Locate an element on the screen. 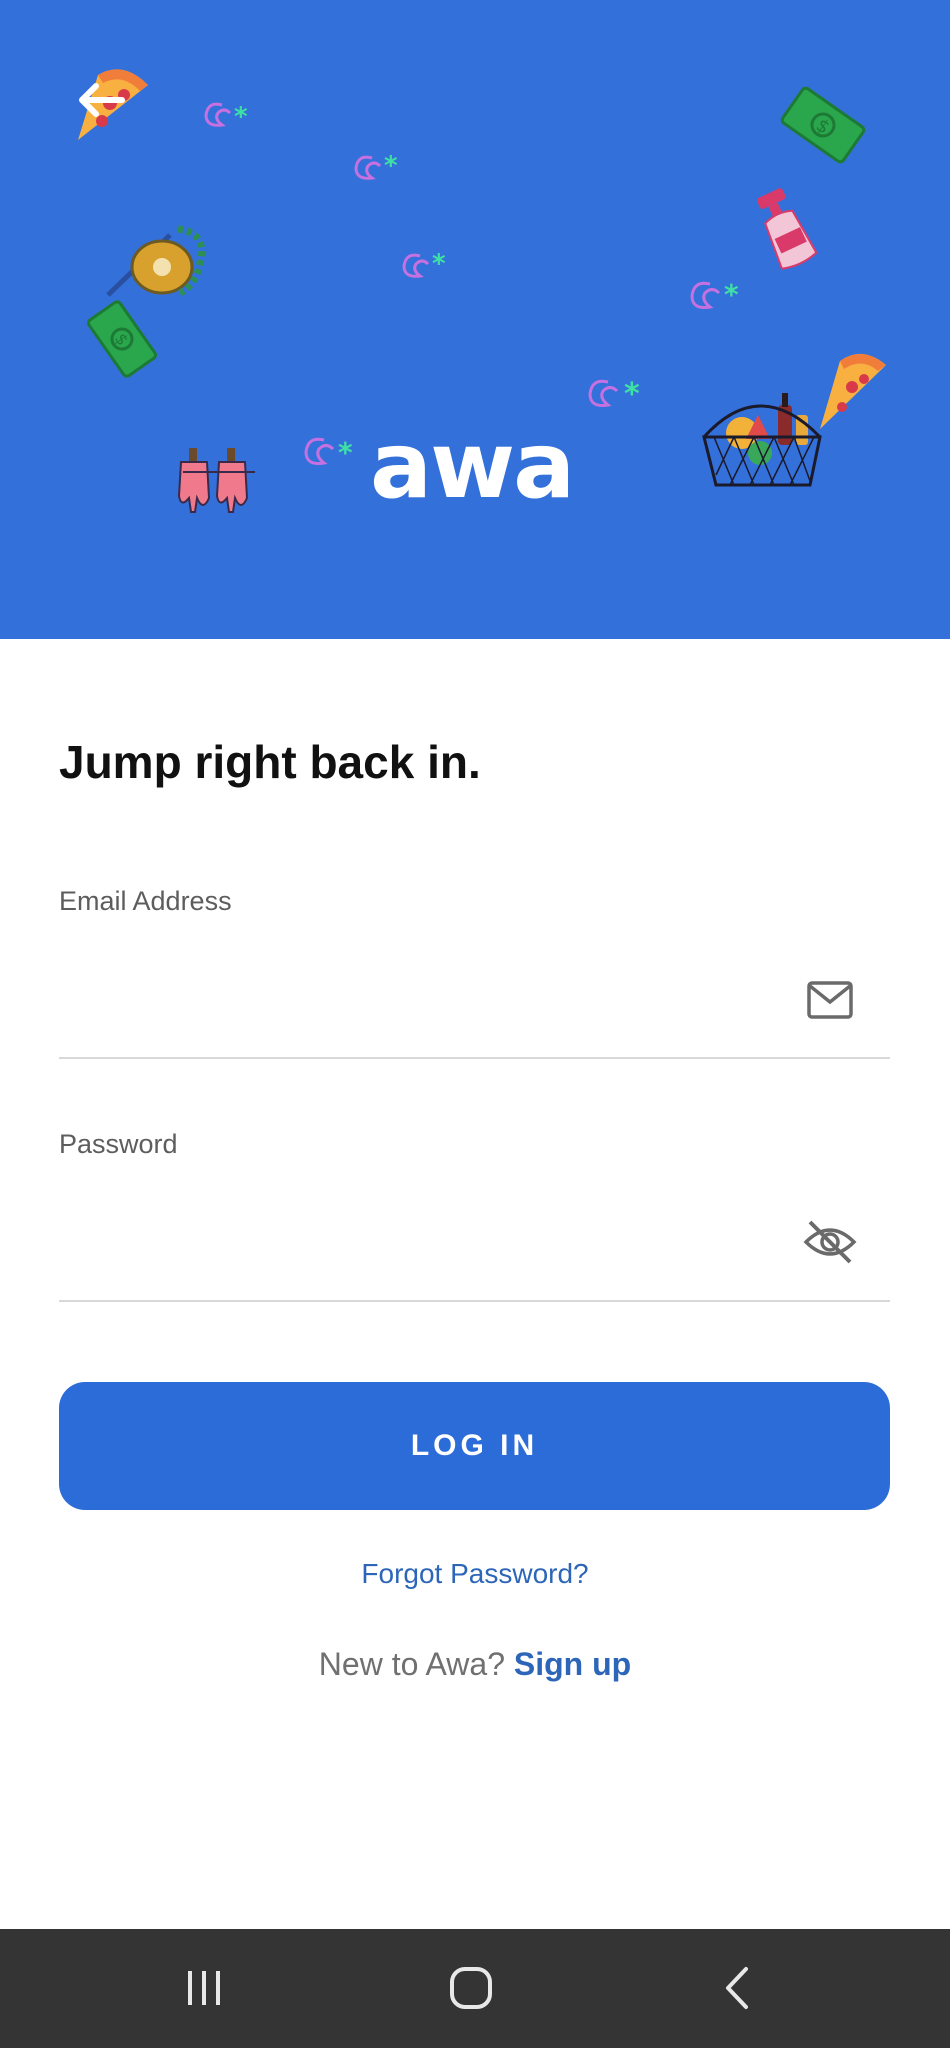  password-field is located at coordinates (476, 1244).